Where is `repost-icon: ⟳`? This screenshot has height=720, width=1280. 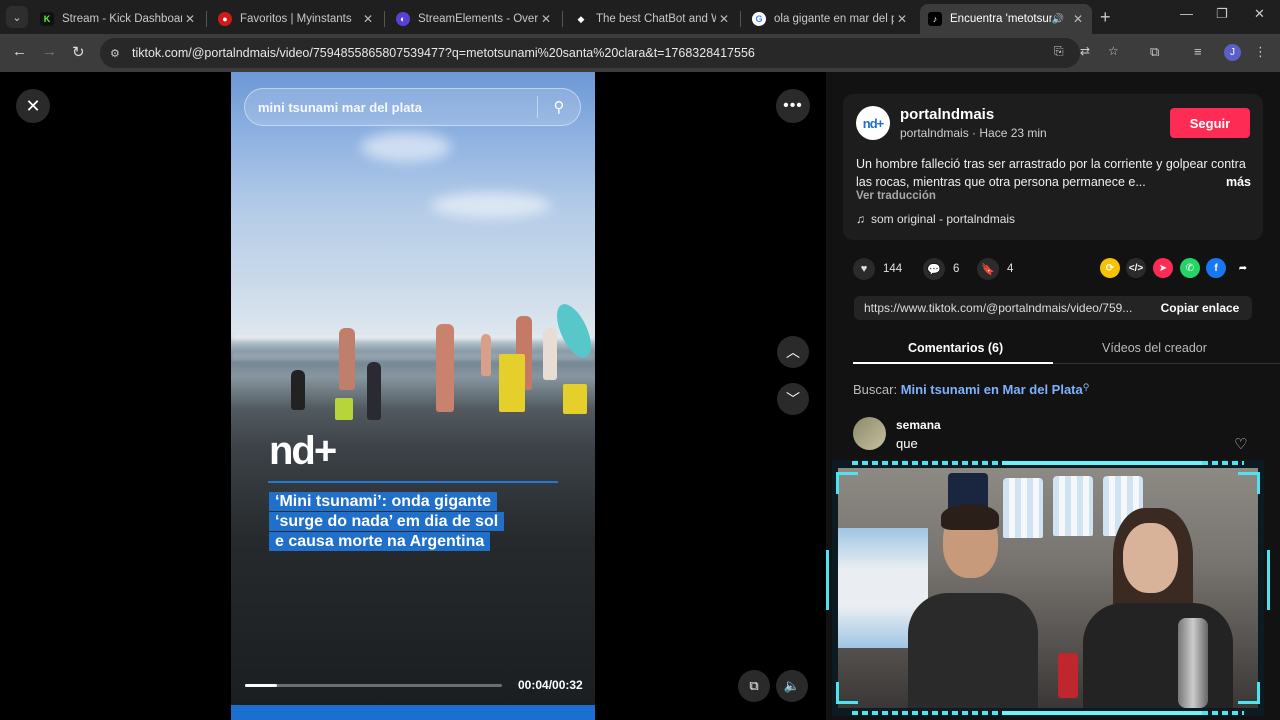
repost-icon: ⟳ is located at coordinates (1110, 268).